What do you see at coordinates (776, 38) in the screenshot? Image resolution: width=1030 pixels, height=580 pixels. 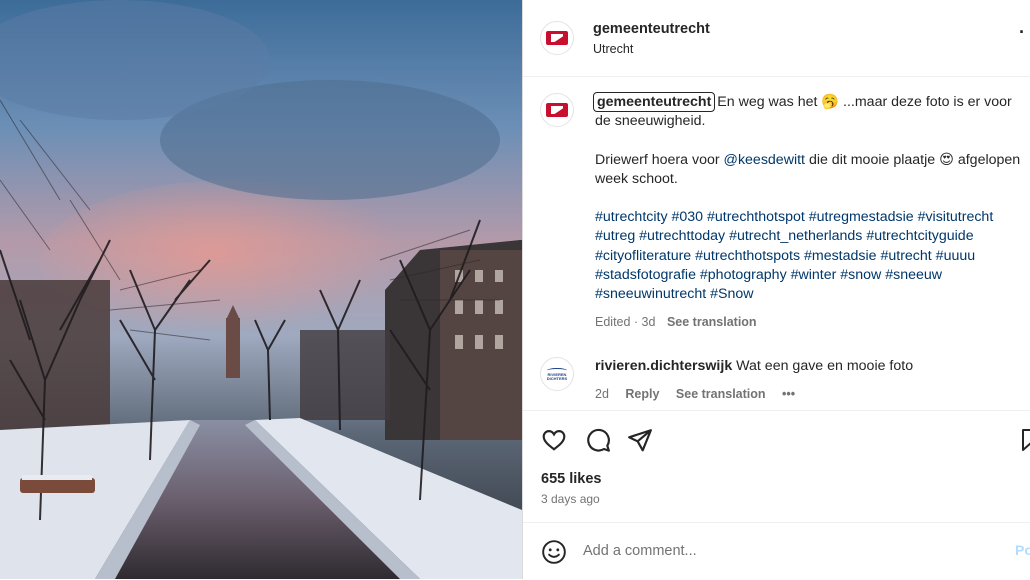 I see `post-header: gemeenteutrecht Utrecht ·` at bounding box center [776, 38].